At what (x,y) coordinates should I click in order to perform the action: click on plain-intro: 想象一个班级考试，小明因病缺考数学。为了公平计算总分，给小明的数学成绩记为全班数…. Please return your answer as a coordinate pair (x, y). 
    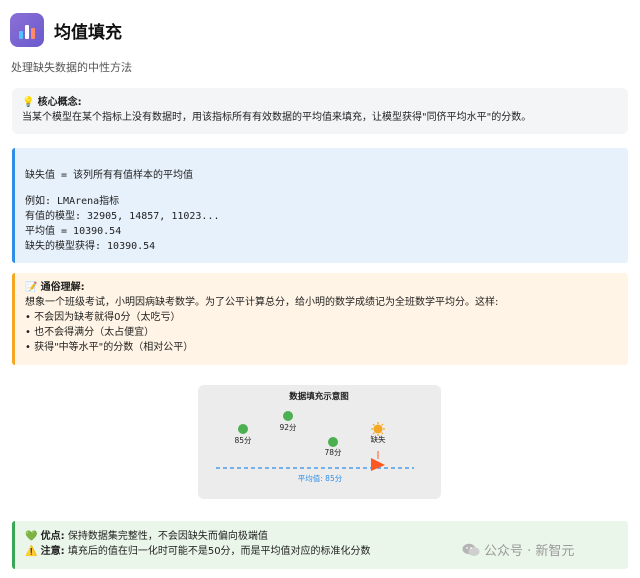
    Looking at the image, I should click on (262, 302).